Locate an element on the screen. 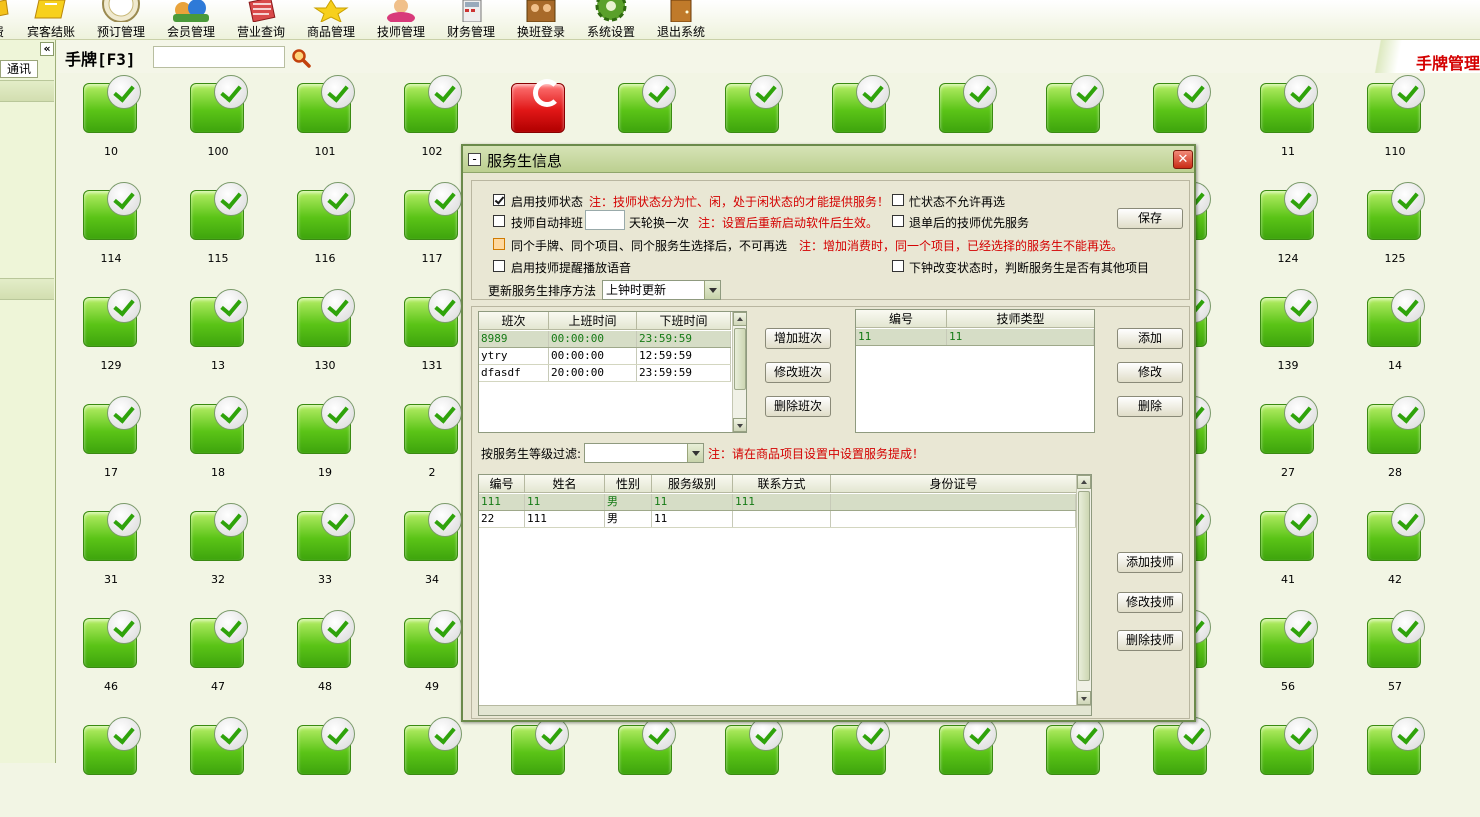  delete-shift-button: 删除班次 is located at coordinates (798, 406).